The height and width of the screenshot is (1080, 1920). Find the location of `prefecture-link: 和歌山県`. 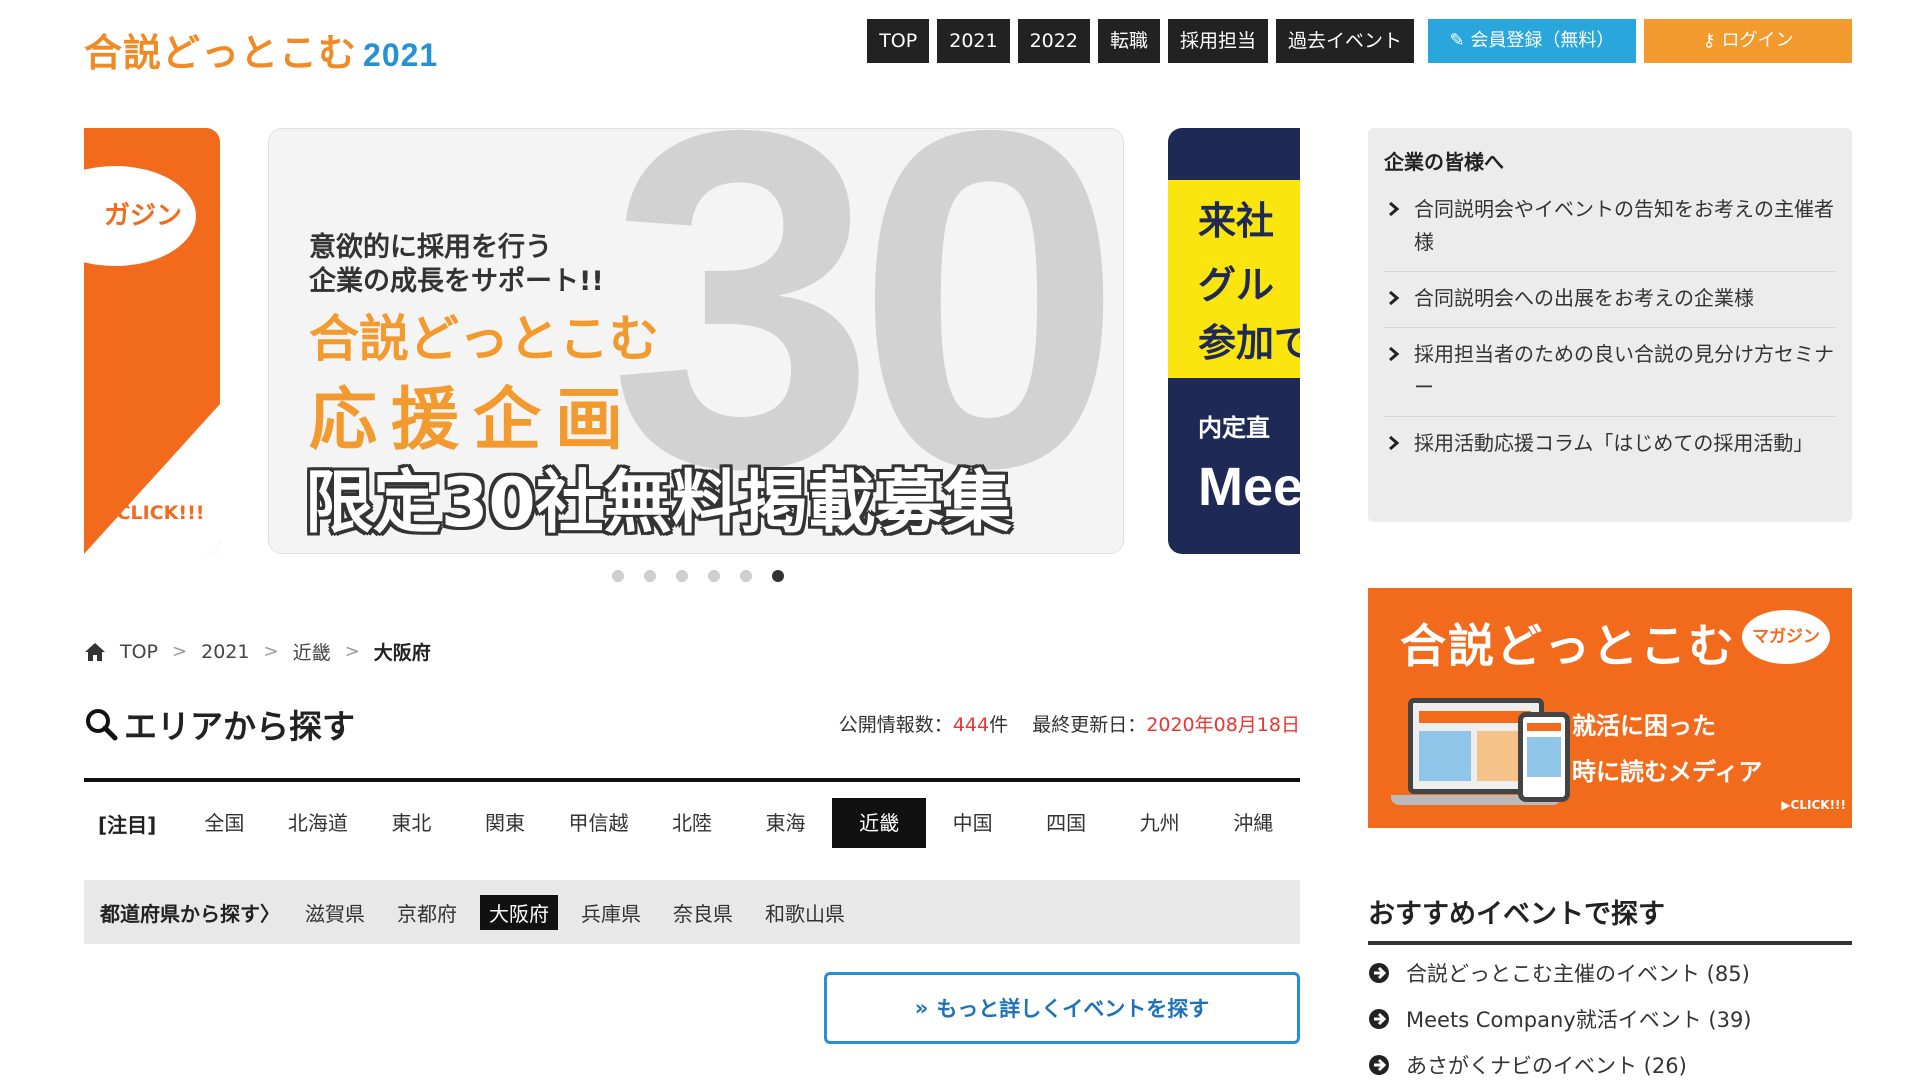

prefecture-link: 和歌山県 is located at coordinates (805, 912).